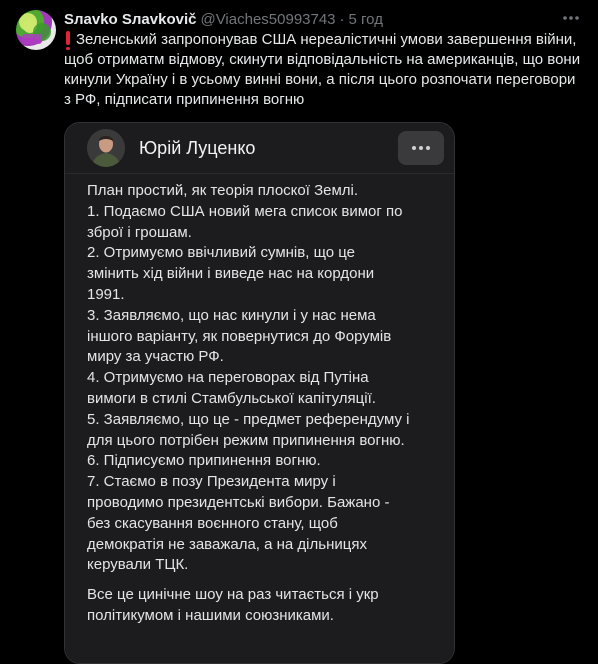  Describe the element at coordinates (223, 190) in the screenshot. I see `post-line: План простий, як теорія плоскої Землі.` at that location.